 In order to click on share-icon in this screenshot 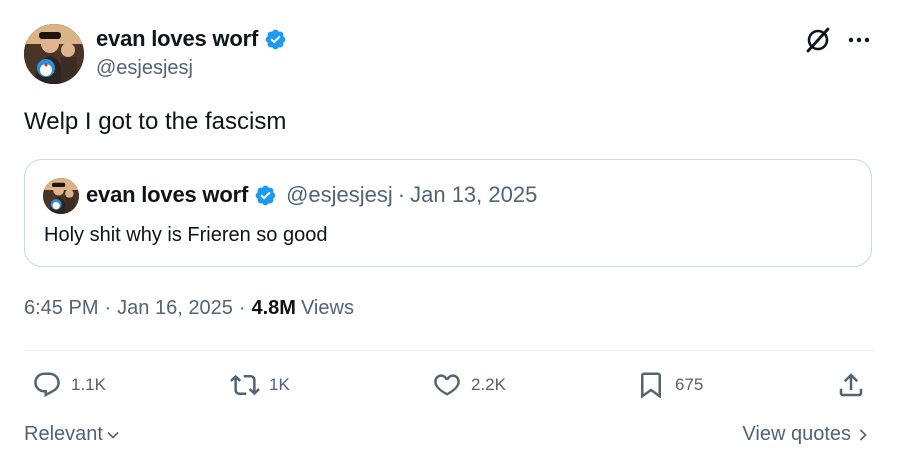, I will do `click(851, 385)`.